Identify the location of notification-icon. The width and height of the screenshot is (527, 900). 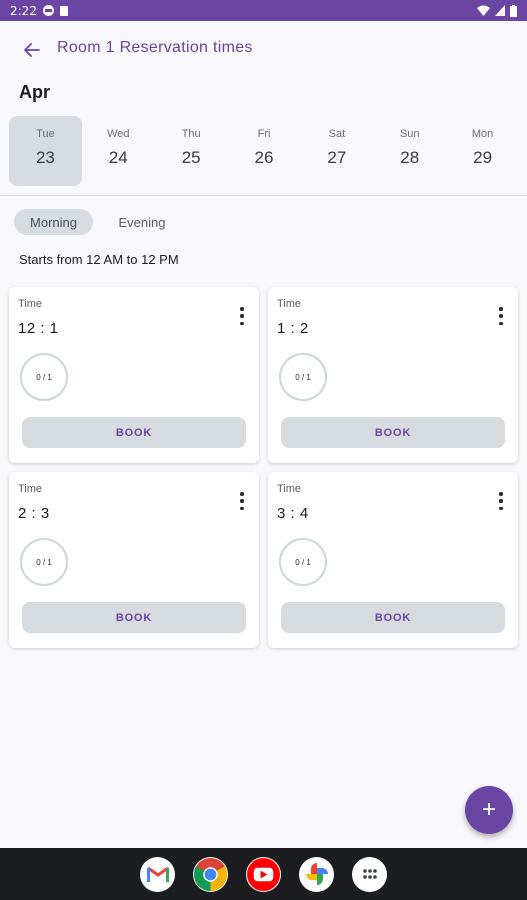
(48, 10).